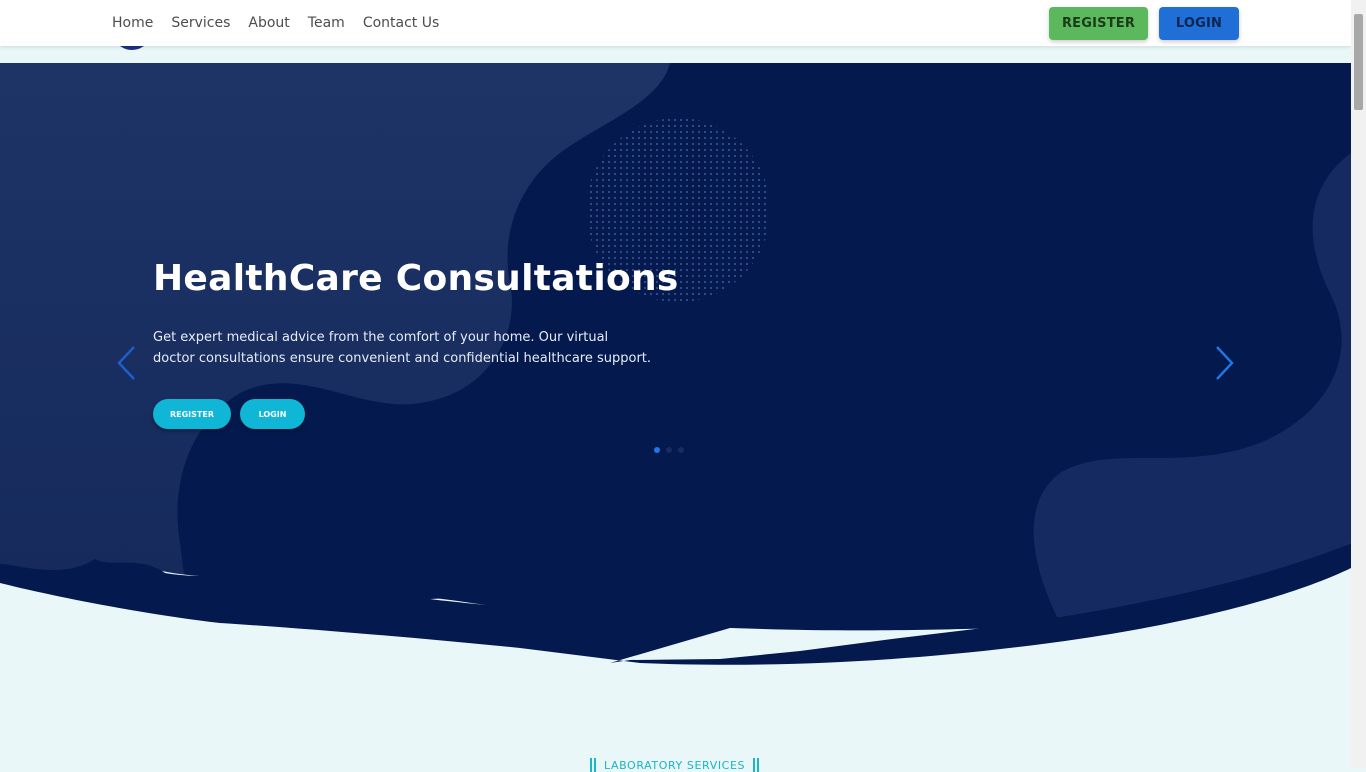  I want to click on carousel-indicators, so click(669, 450).